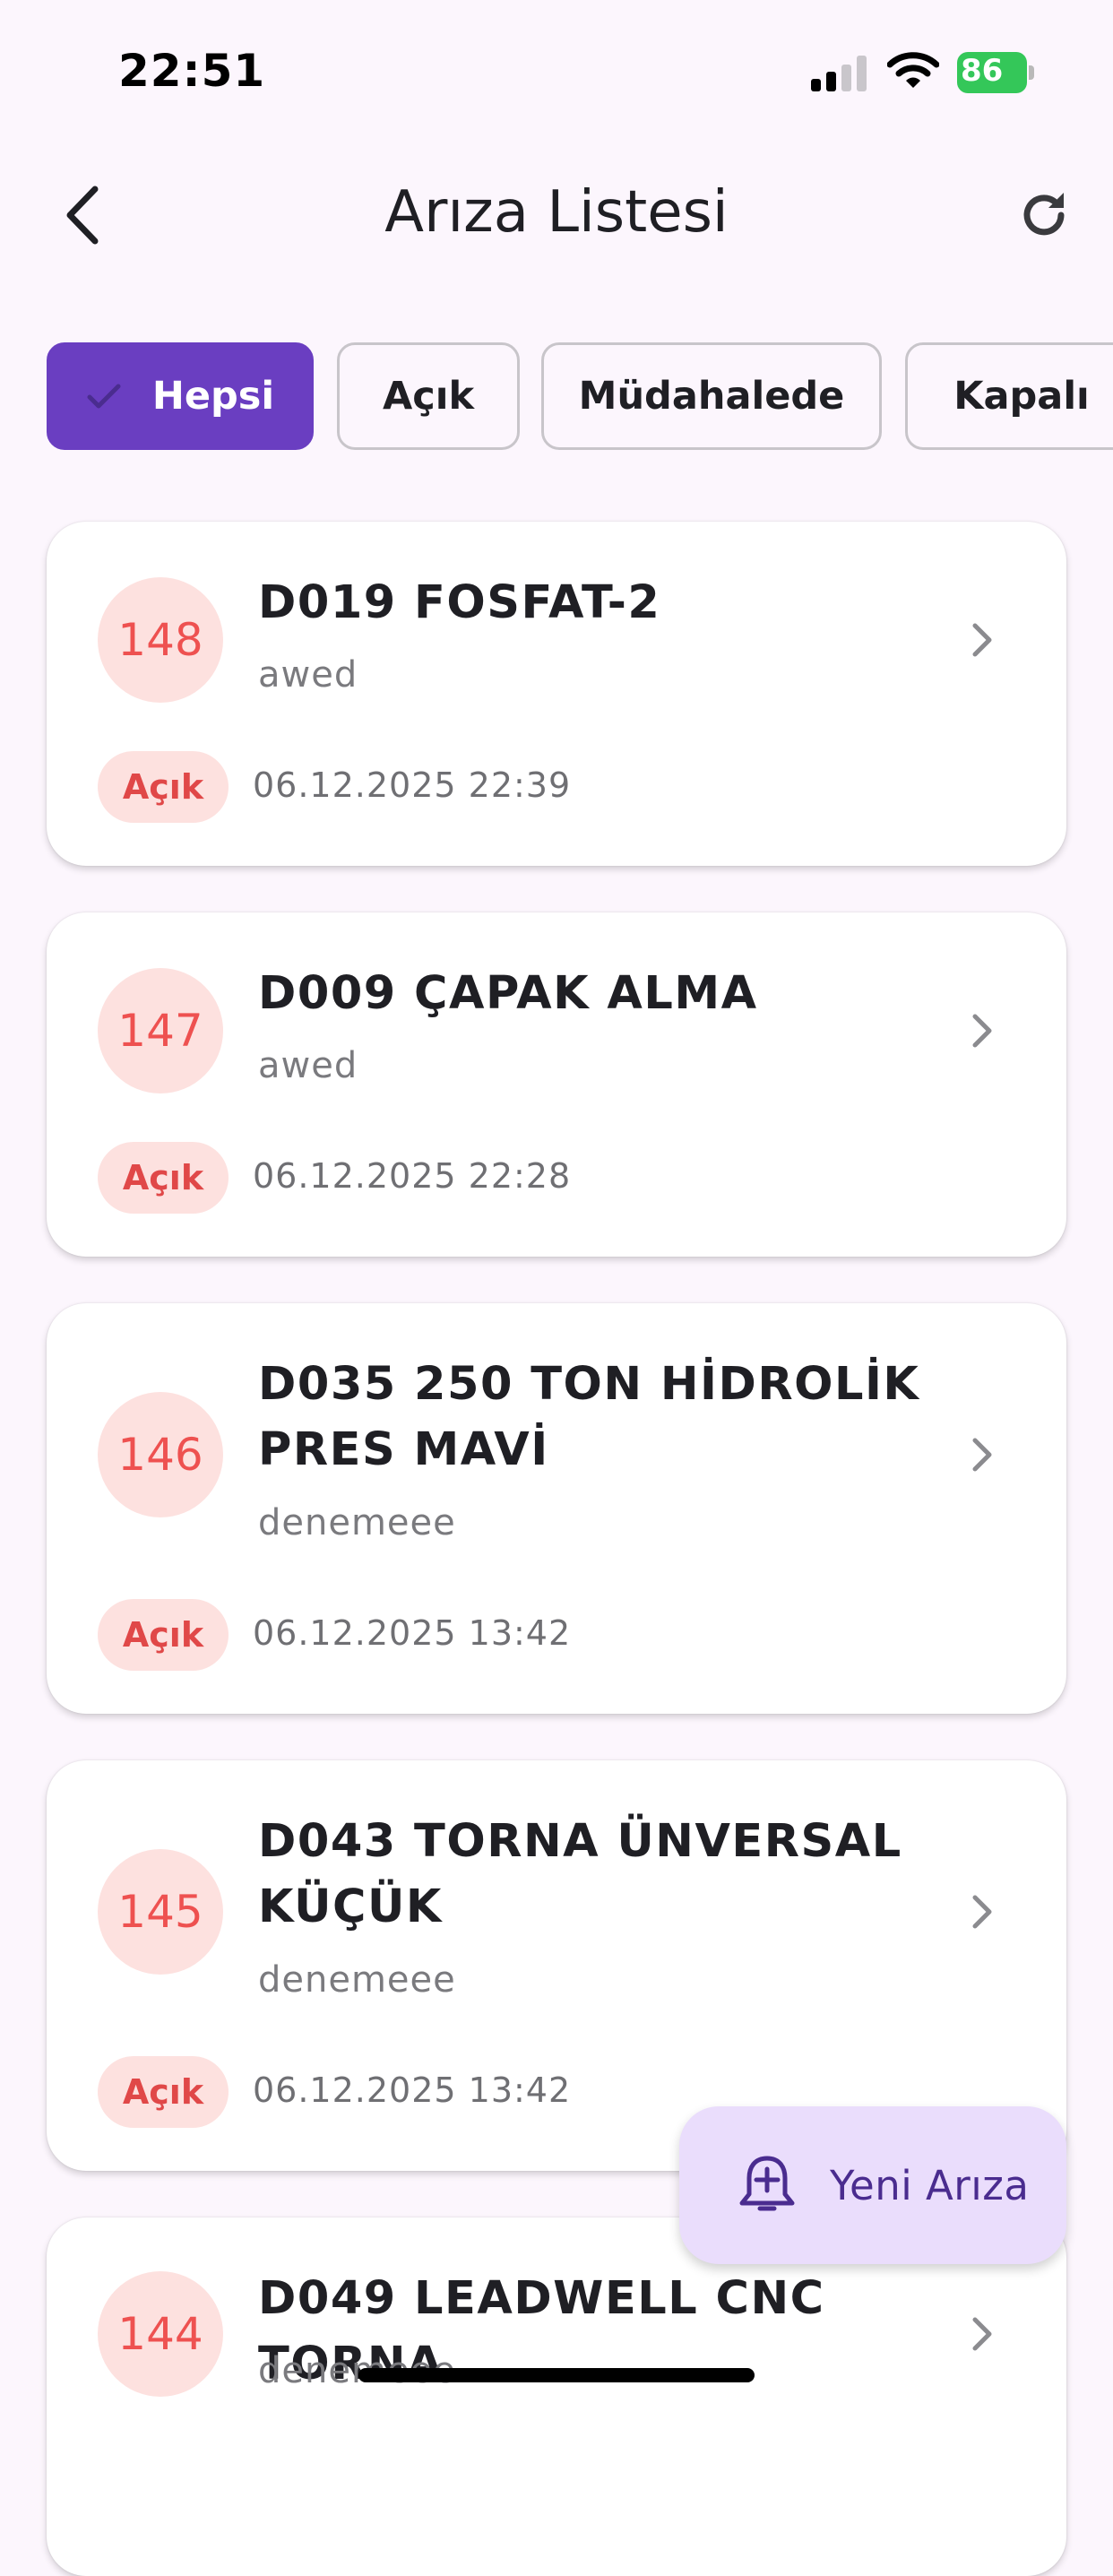 Image resolution: width=1113 pixels, height=2576 pixels. What do you see at coordinates (160, 640) in the screenshot?
I see `fault-number: 148` at bounding box center [160, 640].